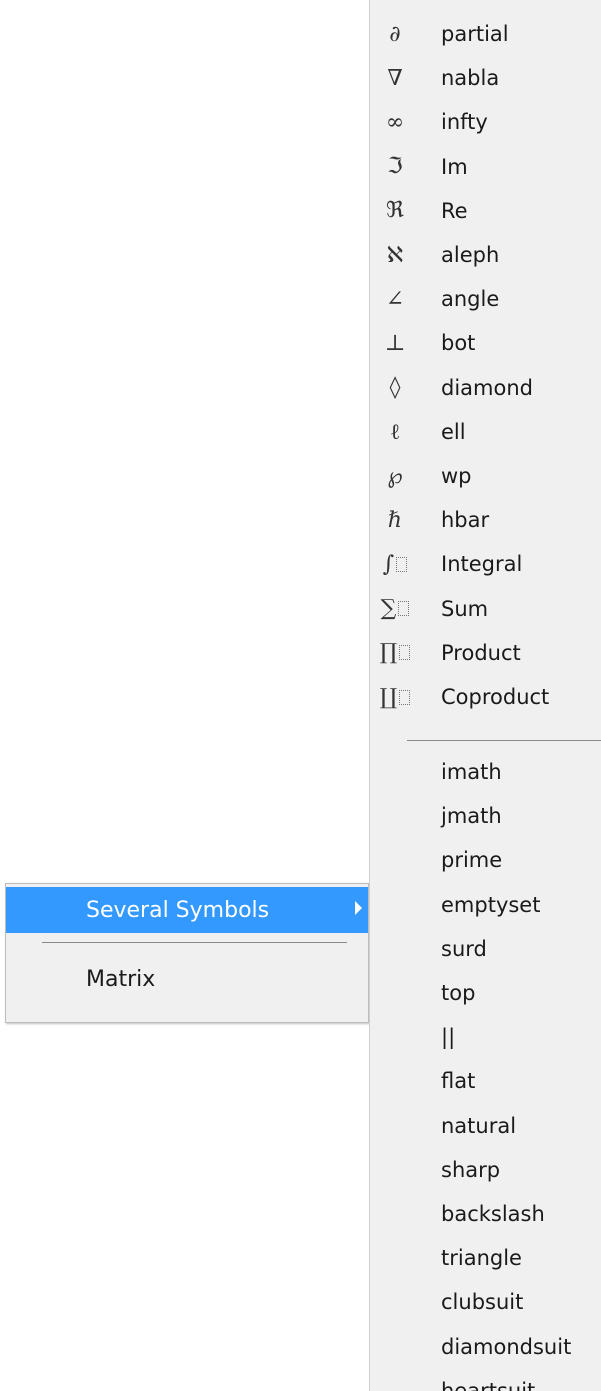  I want to click on submenu-item-label: Integral, so click(482, 564).